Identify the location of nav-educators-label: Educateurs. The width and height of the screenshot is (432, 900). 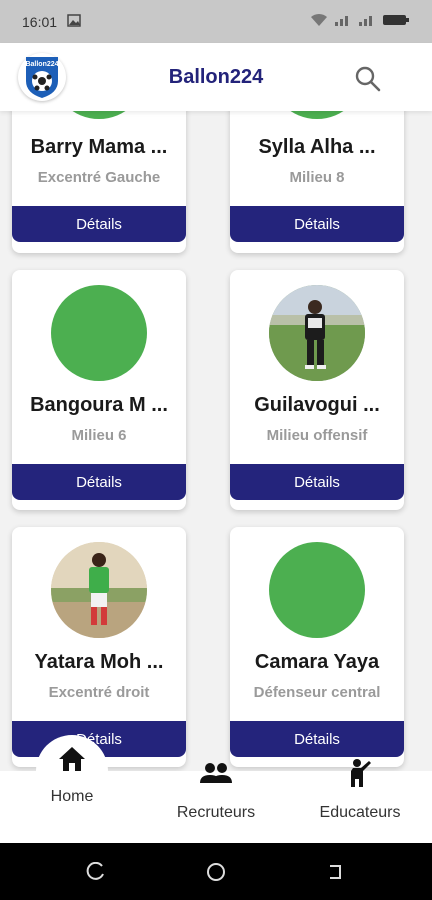
(360, 812).